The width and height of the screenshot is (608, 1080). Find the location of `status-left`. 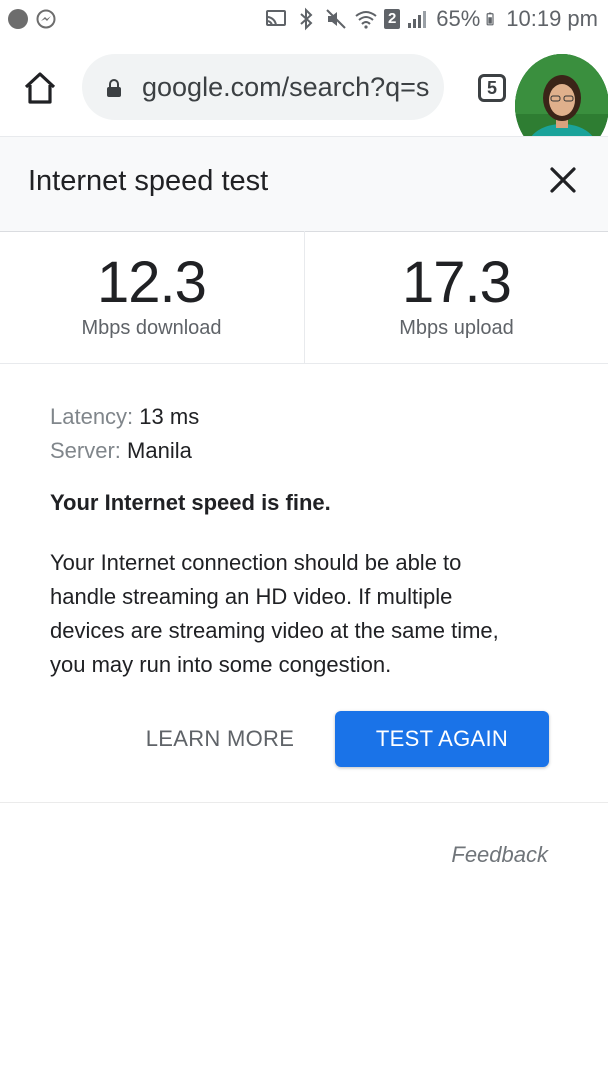

status-left is located at coordinates (32, 19).